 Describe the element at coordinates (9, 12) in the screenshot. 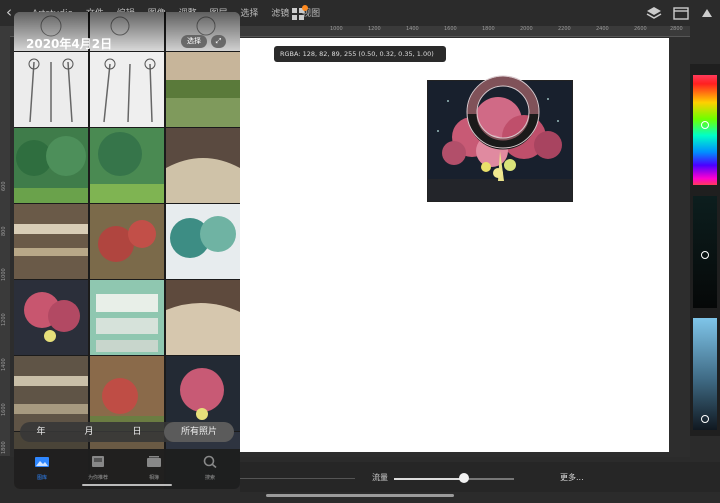

I see `back-icon: ‹` at that location.